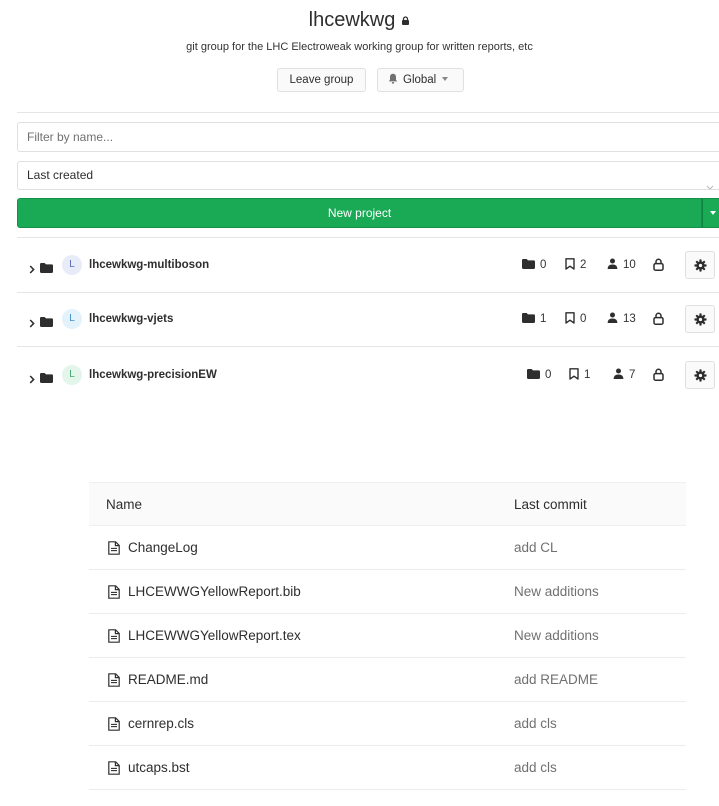 This screenshot has width=719, height=806. What do you see at coordinates (710, 186) in the screenshot?
I see `chevron-down-icon` at bounding box center [710, 186].